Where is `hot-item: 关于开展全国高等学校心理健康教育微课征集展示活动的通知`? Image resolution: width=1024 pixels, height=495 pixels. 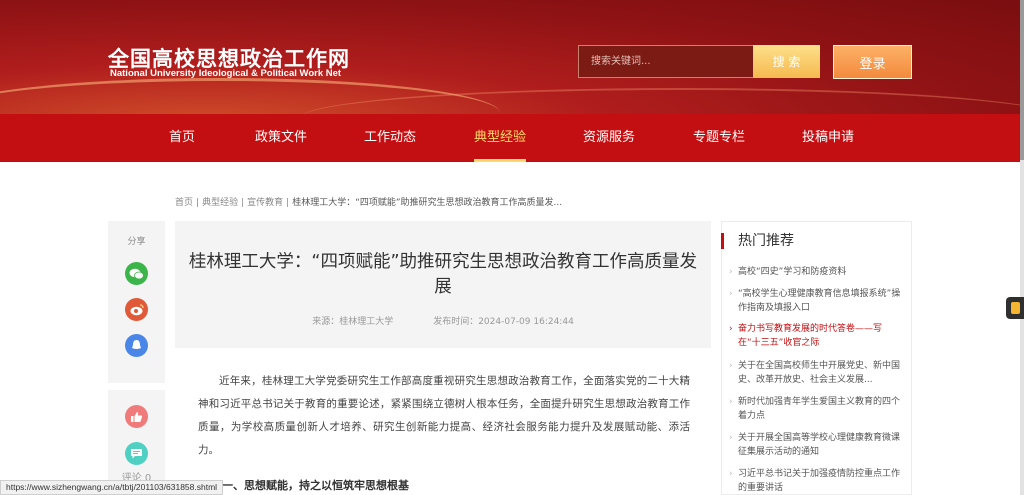 hot-item: 关于开展全国高等学校心理健康教育微课征集展示活动的通知 is located at coordinates (816, 445).